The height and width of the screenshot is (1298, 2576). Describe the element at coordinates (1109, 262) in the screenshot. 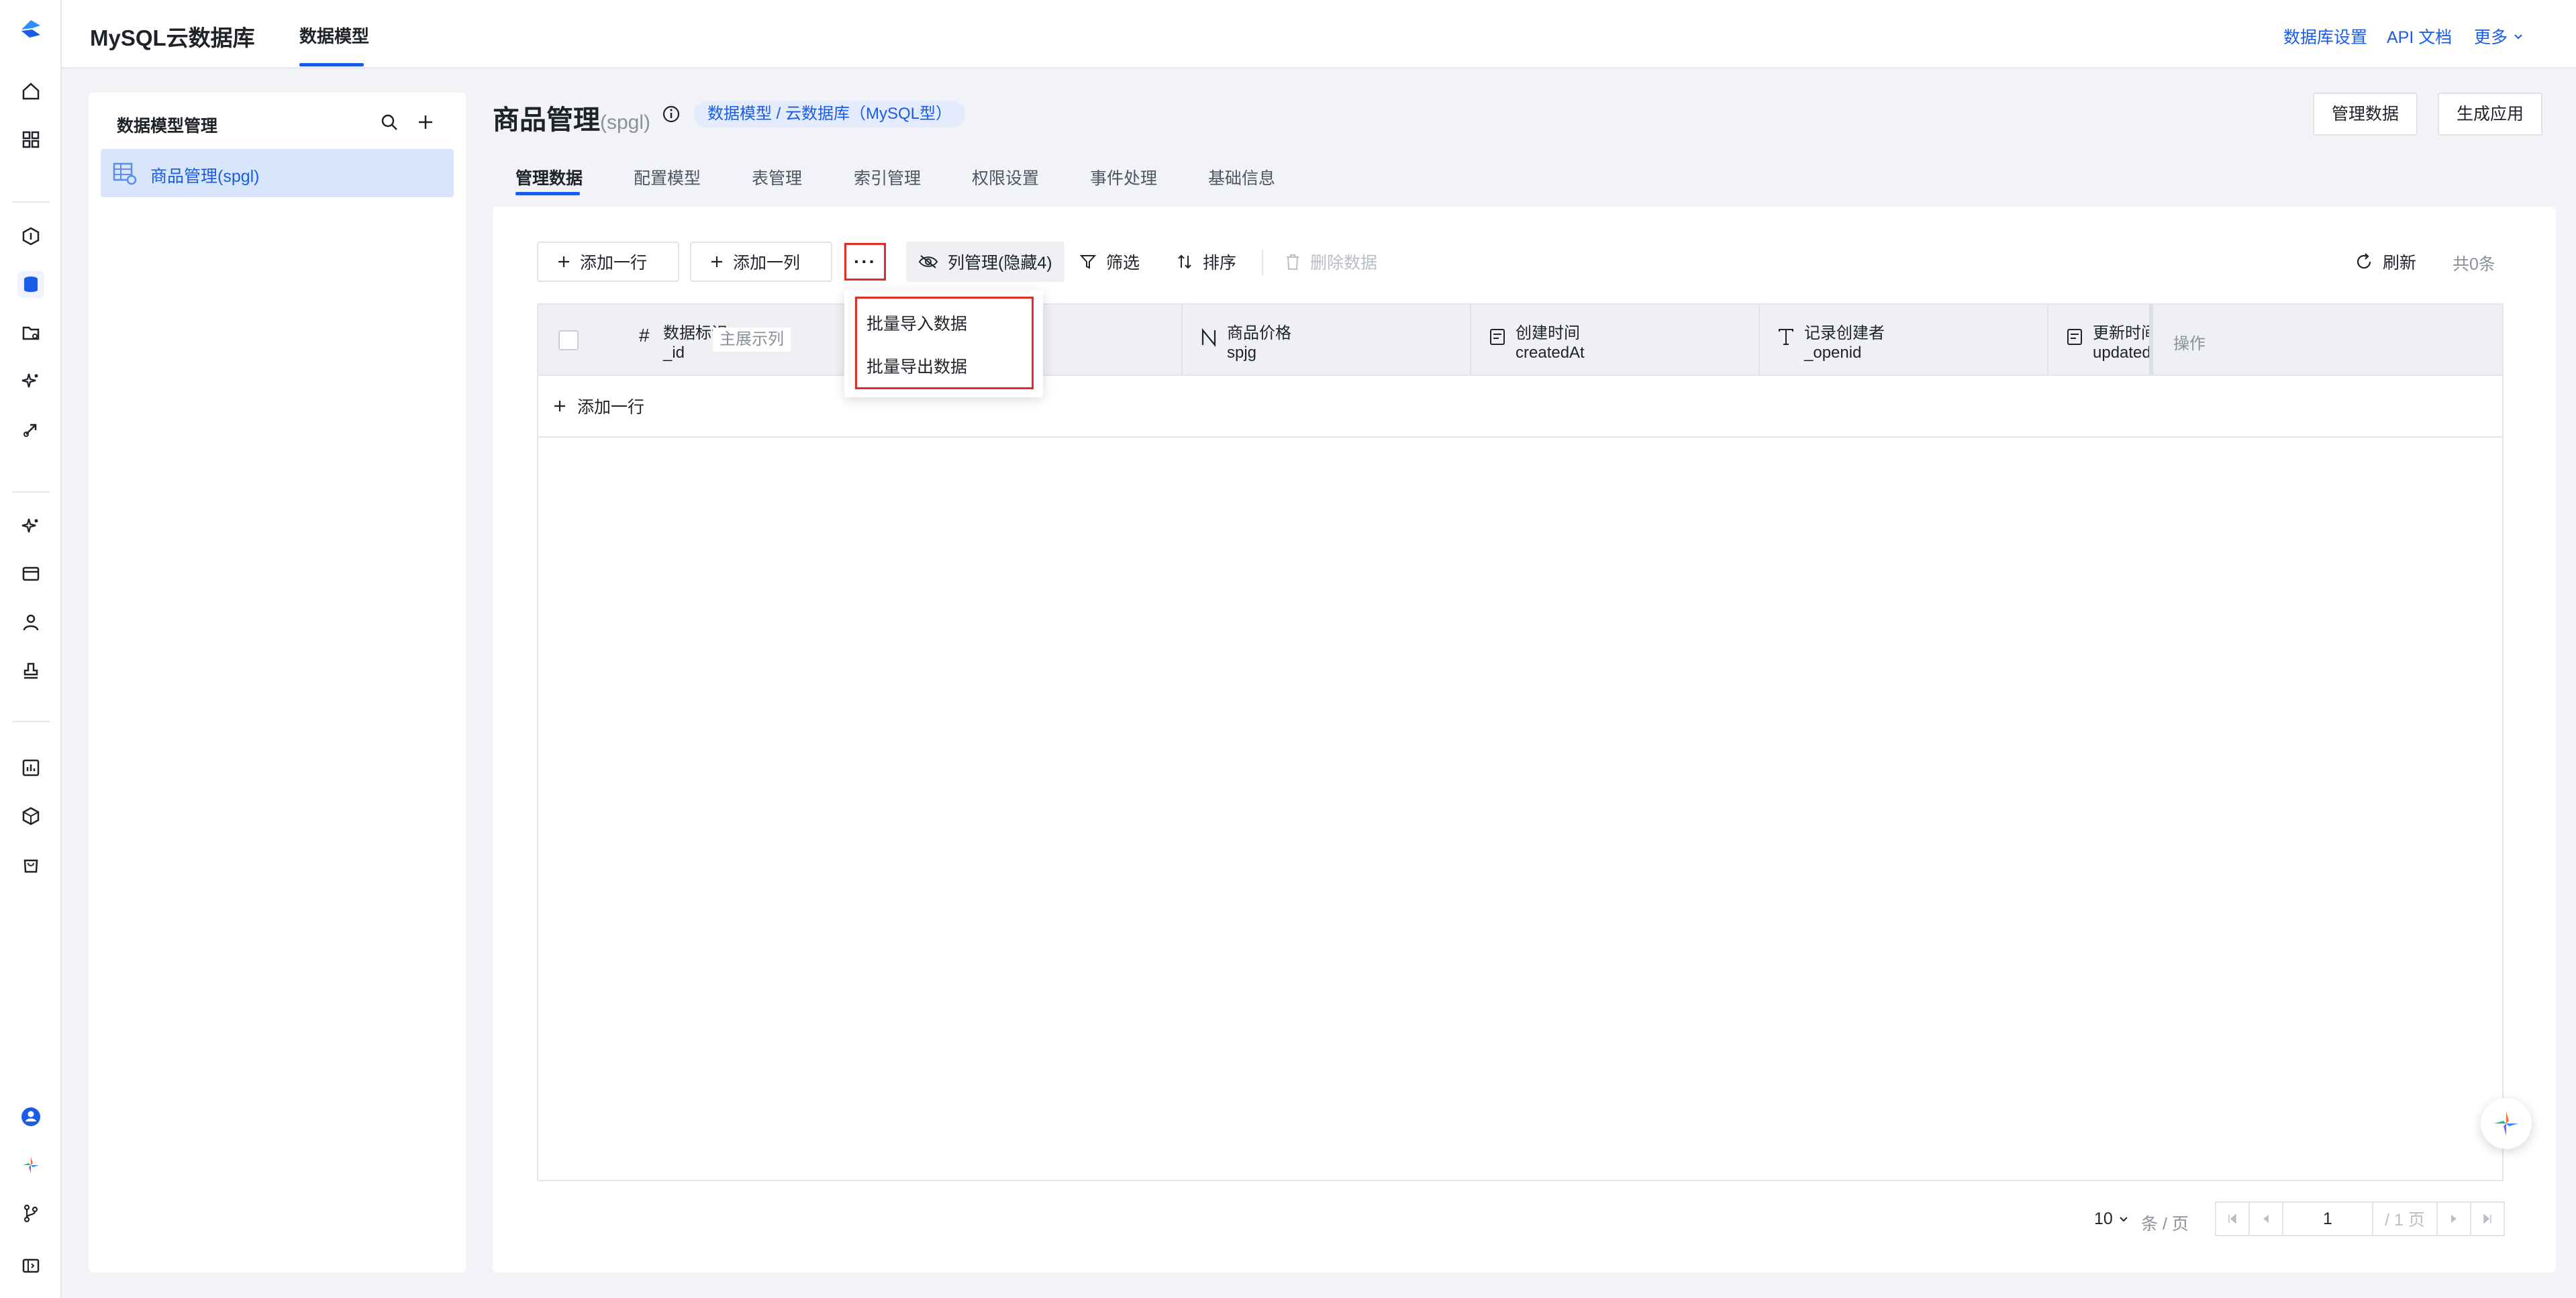

I see `filter-button: 筛选` at that location.